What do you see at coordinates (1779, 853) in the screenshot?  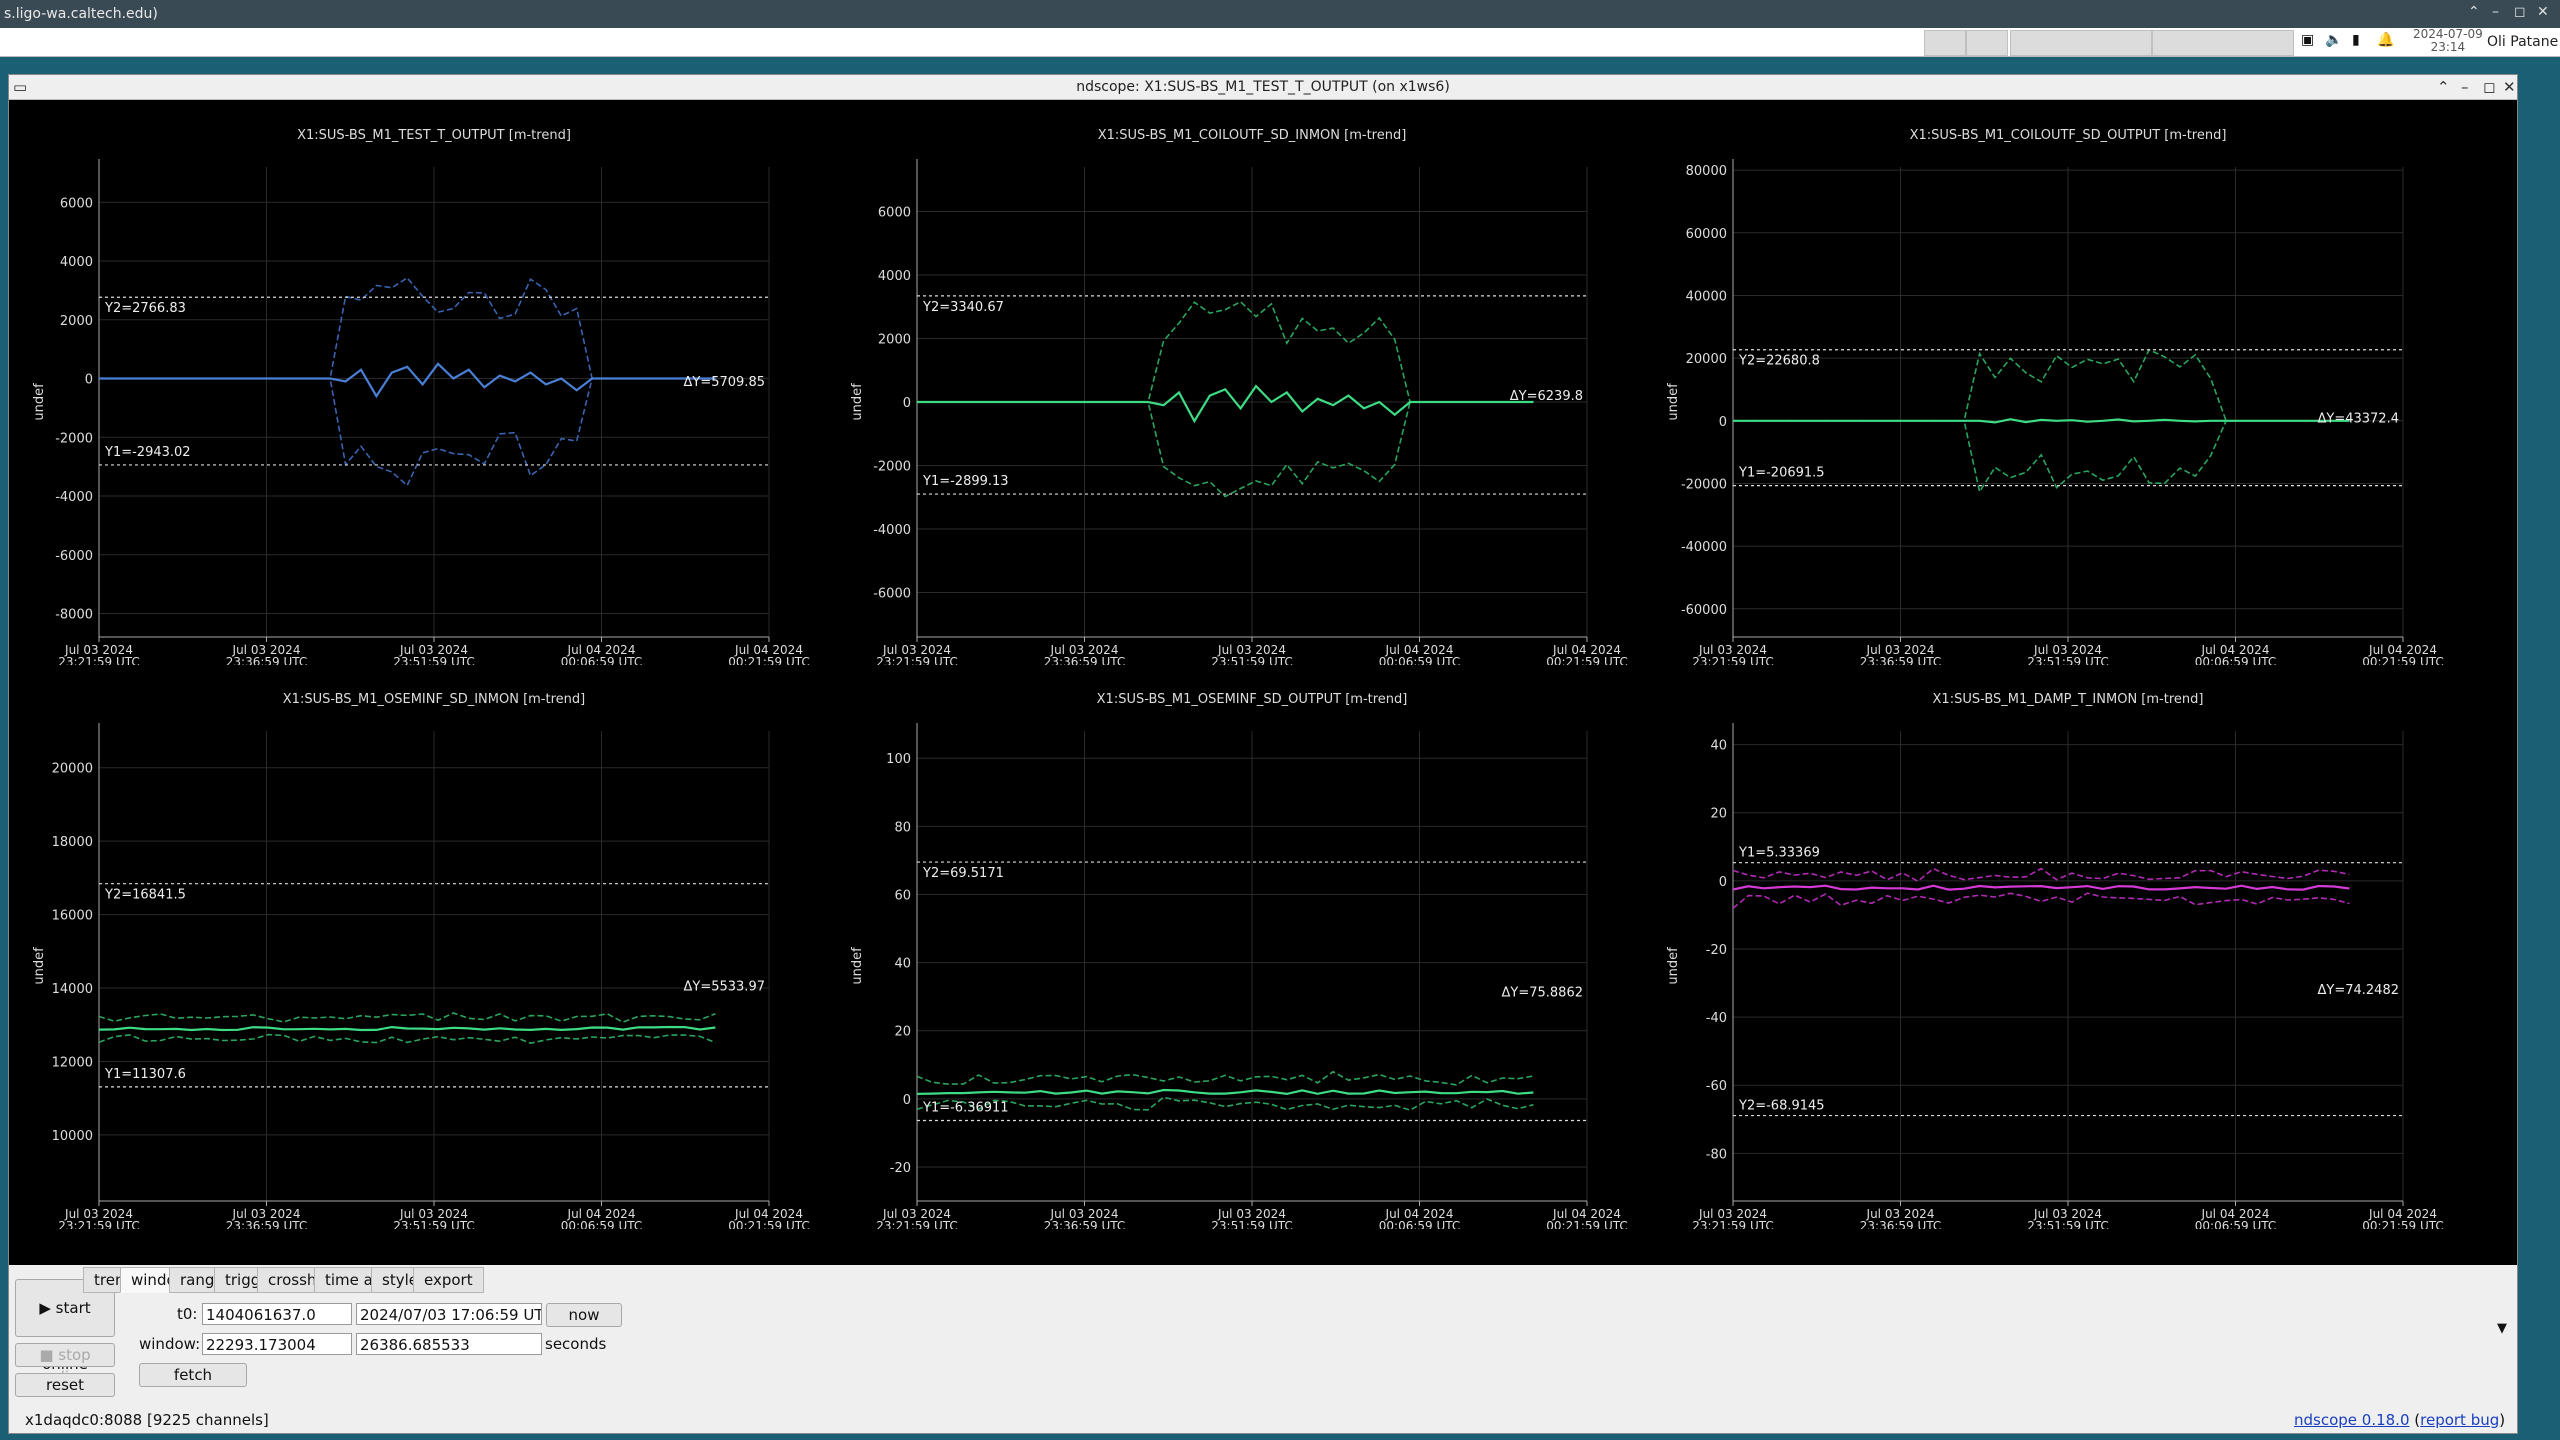 I see `y1-label: Y1=5.33369` at bounding box center [1779, 853].